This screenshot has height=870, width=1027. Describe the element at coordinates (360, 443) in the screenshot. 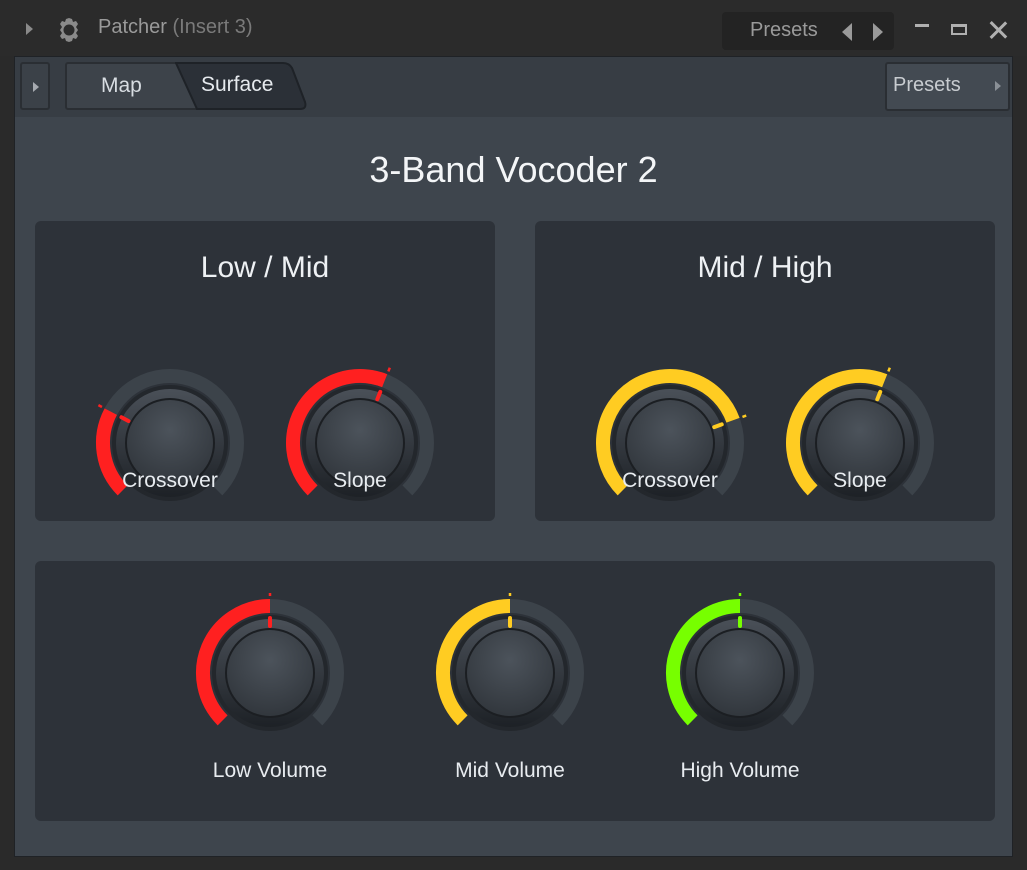

I see `knob-low-mid-slope` at that location.